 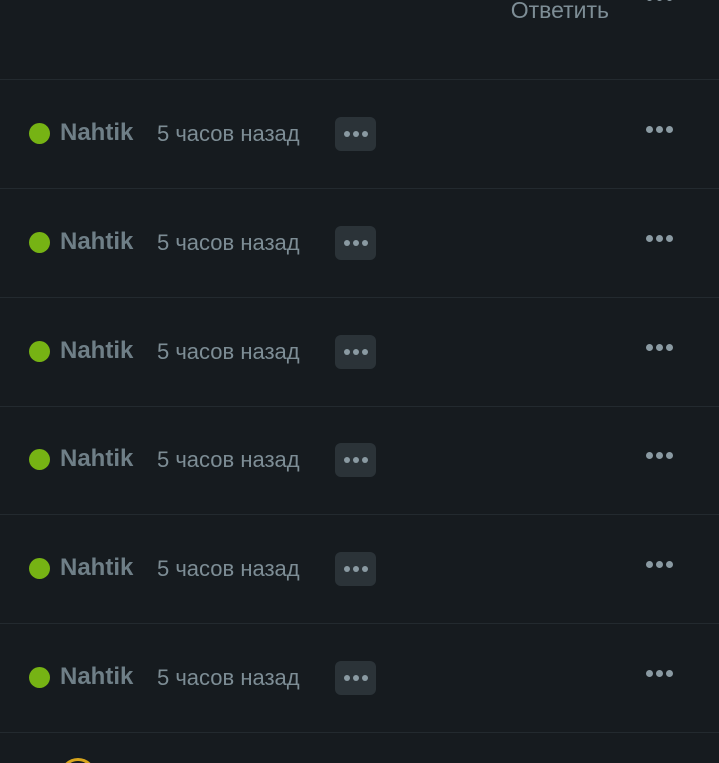 I want to click on reply-bar: Ответить, so click(x=359, y=40).